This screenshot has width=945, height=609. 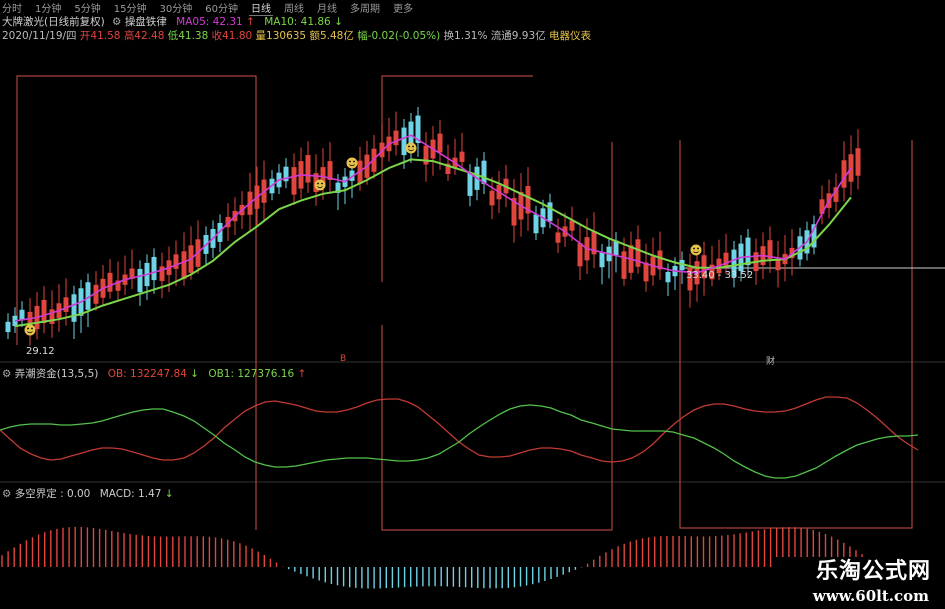 What do you see at coordinates (57, 374) in the screenshot?
I see `panel2-name: 弄潮资金(13,5,5)` at bounding box center [57, 374].